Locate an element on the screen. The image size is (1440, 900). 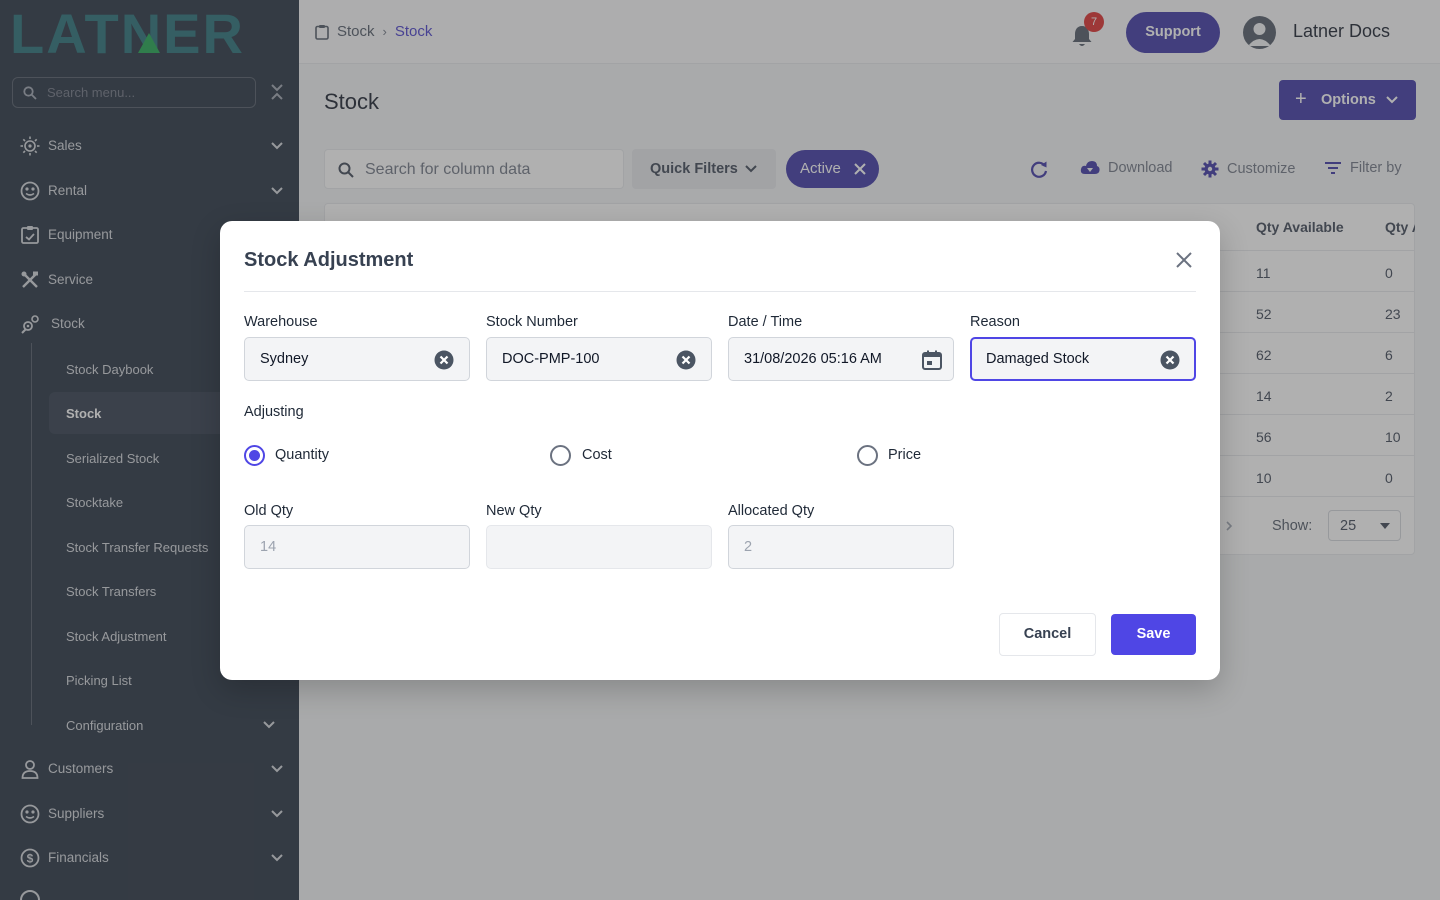
allocated-qty-field: 2 is located at coordinates (841, 547).